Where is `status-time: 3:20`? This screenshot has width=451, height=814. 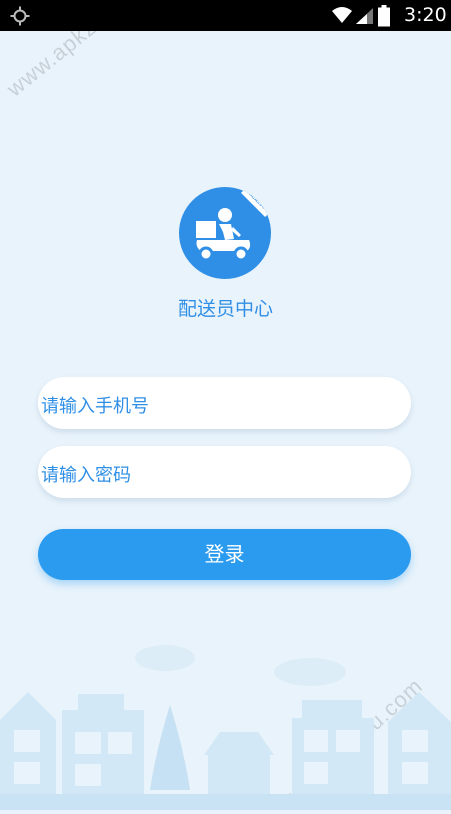
status-time: 3:20 is located at coordinates (425, 15).